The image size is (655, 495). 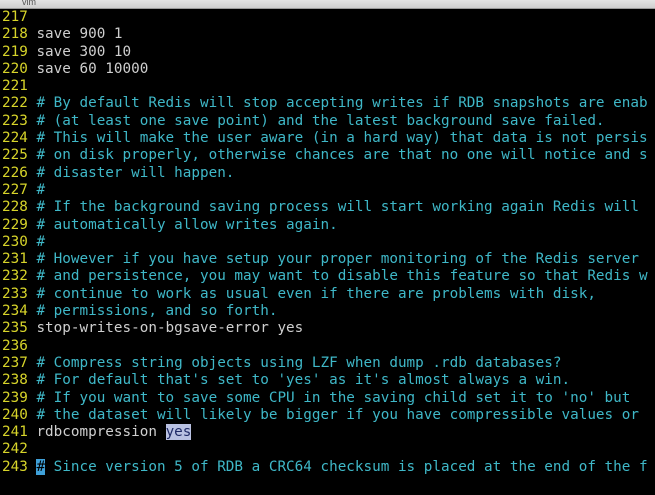 What do you see at coordinates (15, 380) in the screenshot?
I see `line-number: 238` at bounding box center [15, 380].